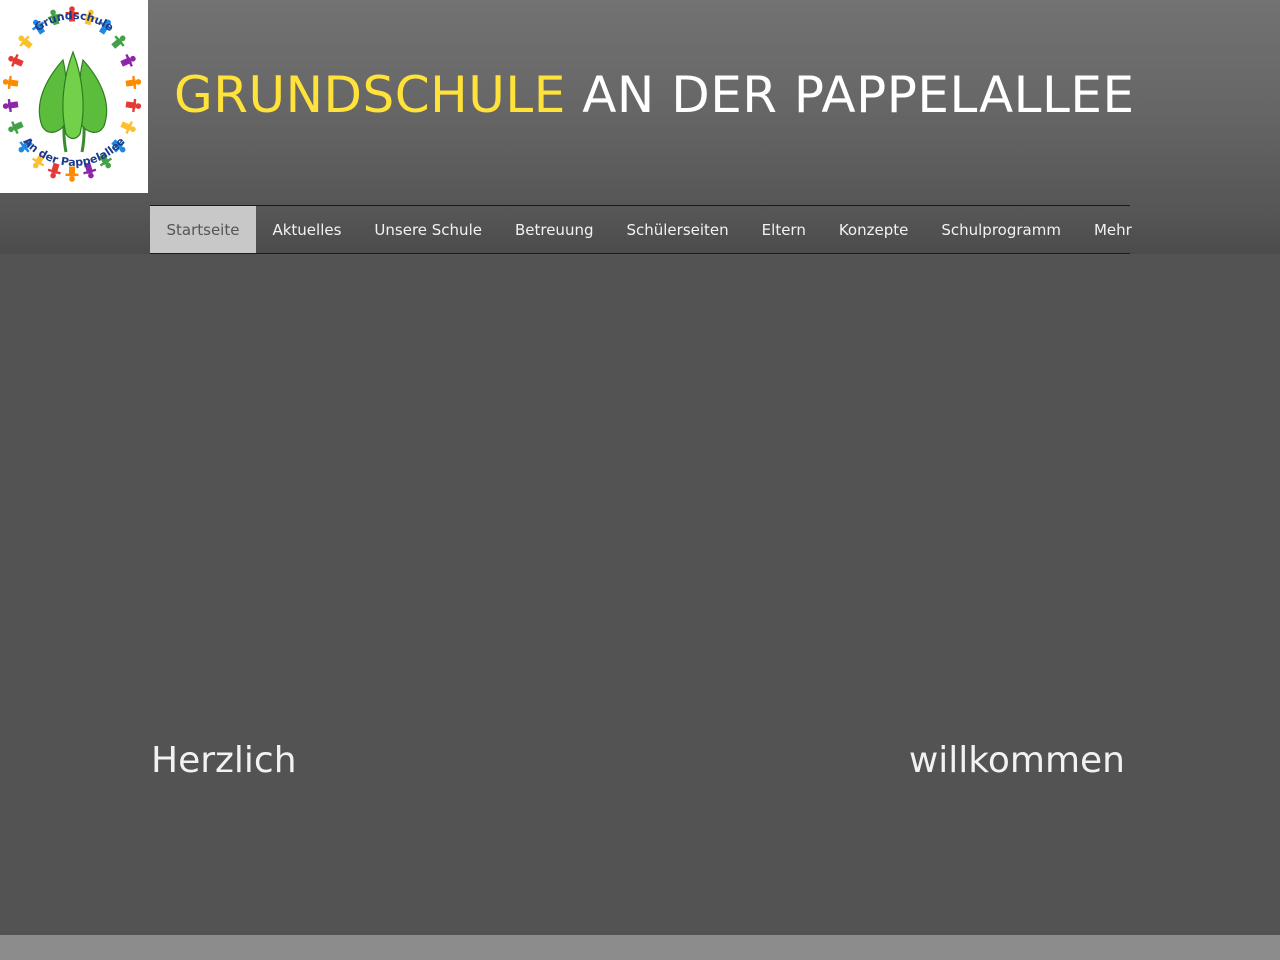 This screenshot has height=960, width=1280. Describe the element at coordinates (74, 21) in the screenshot. I see `logo-text-top: Grundschule` at that location.